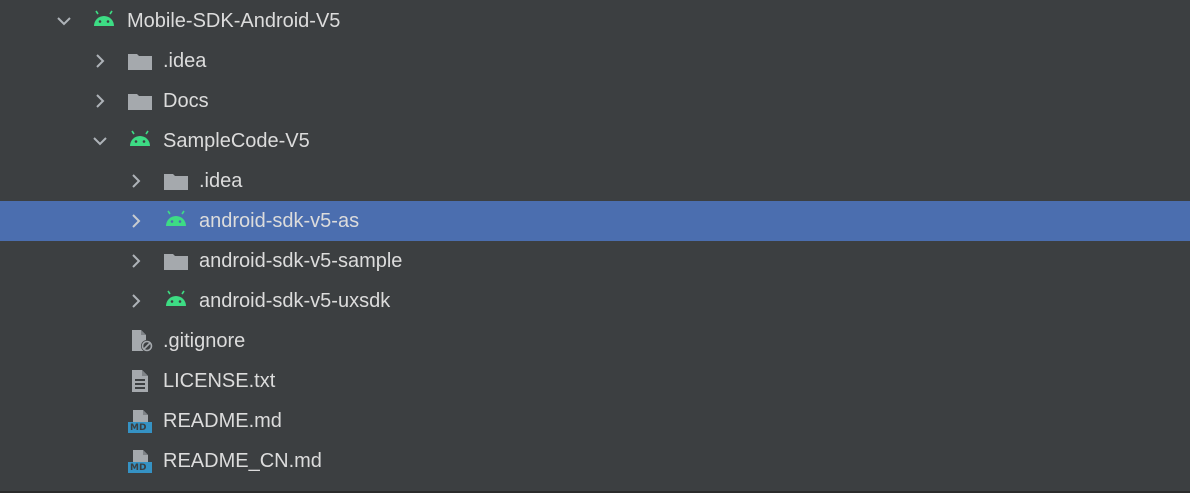 The image size is (1190, 493). I want to click on tree-item-docs: Docs, so click(595, 101).